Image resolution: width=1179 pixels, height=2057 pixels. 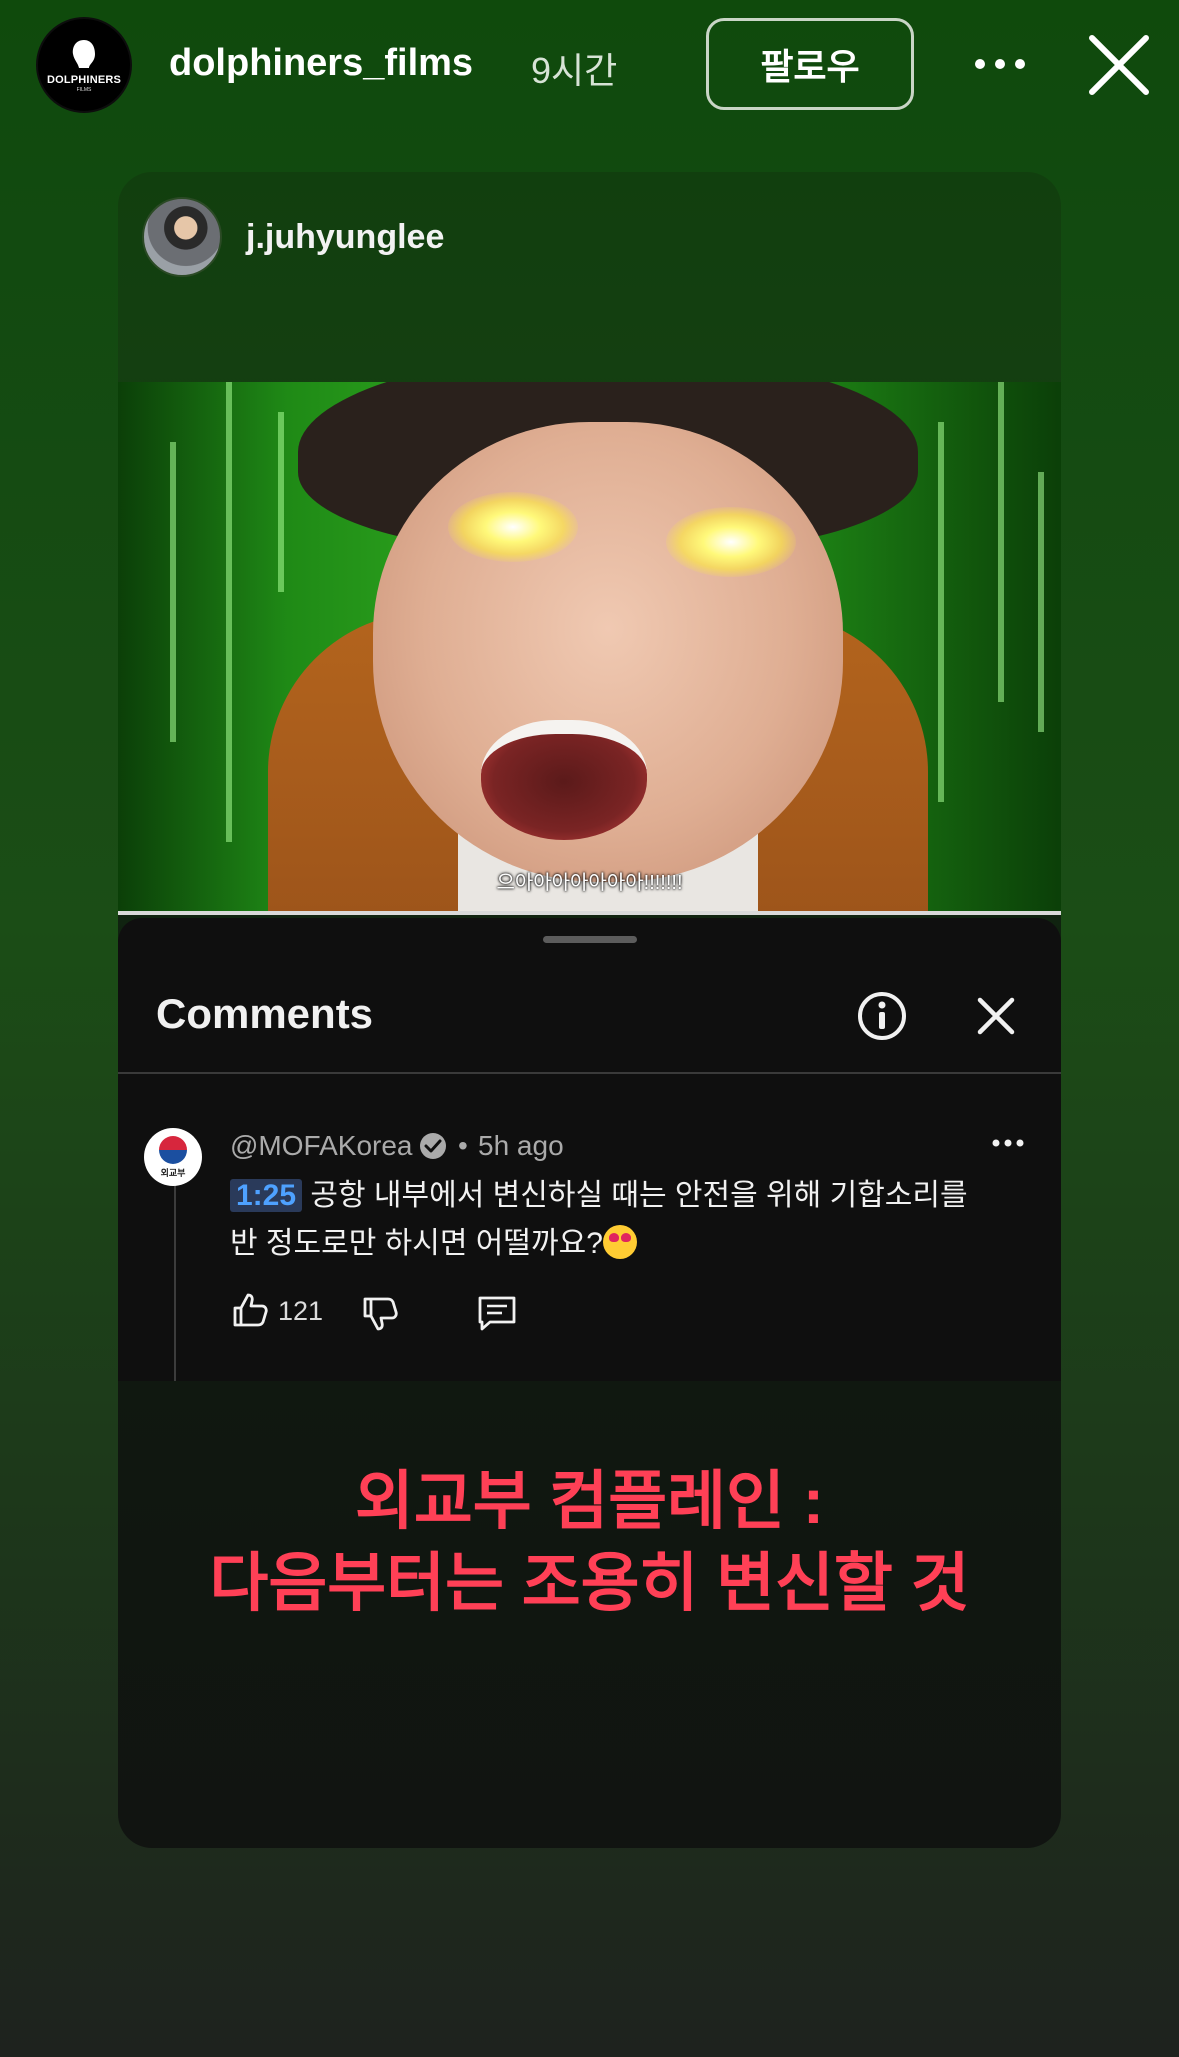 What do you see at coordinates (589, 883) in the screenshot?
I see `video-subtitle: 으아아아아아아아!!!!!!!` at bounding box center [589, 883].